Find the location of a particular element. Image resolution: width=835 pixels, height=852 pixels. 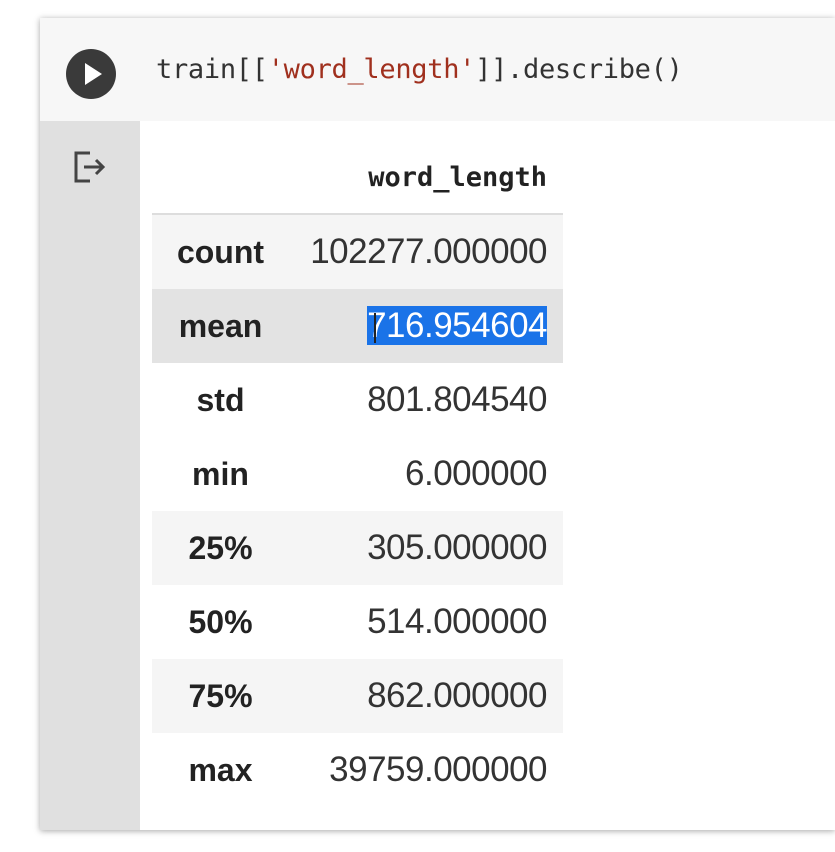

row-index-label: 25% is located at coordinates (220, 548).